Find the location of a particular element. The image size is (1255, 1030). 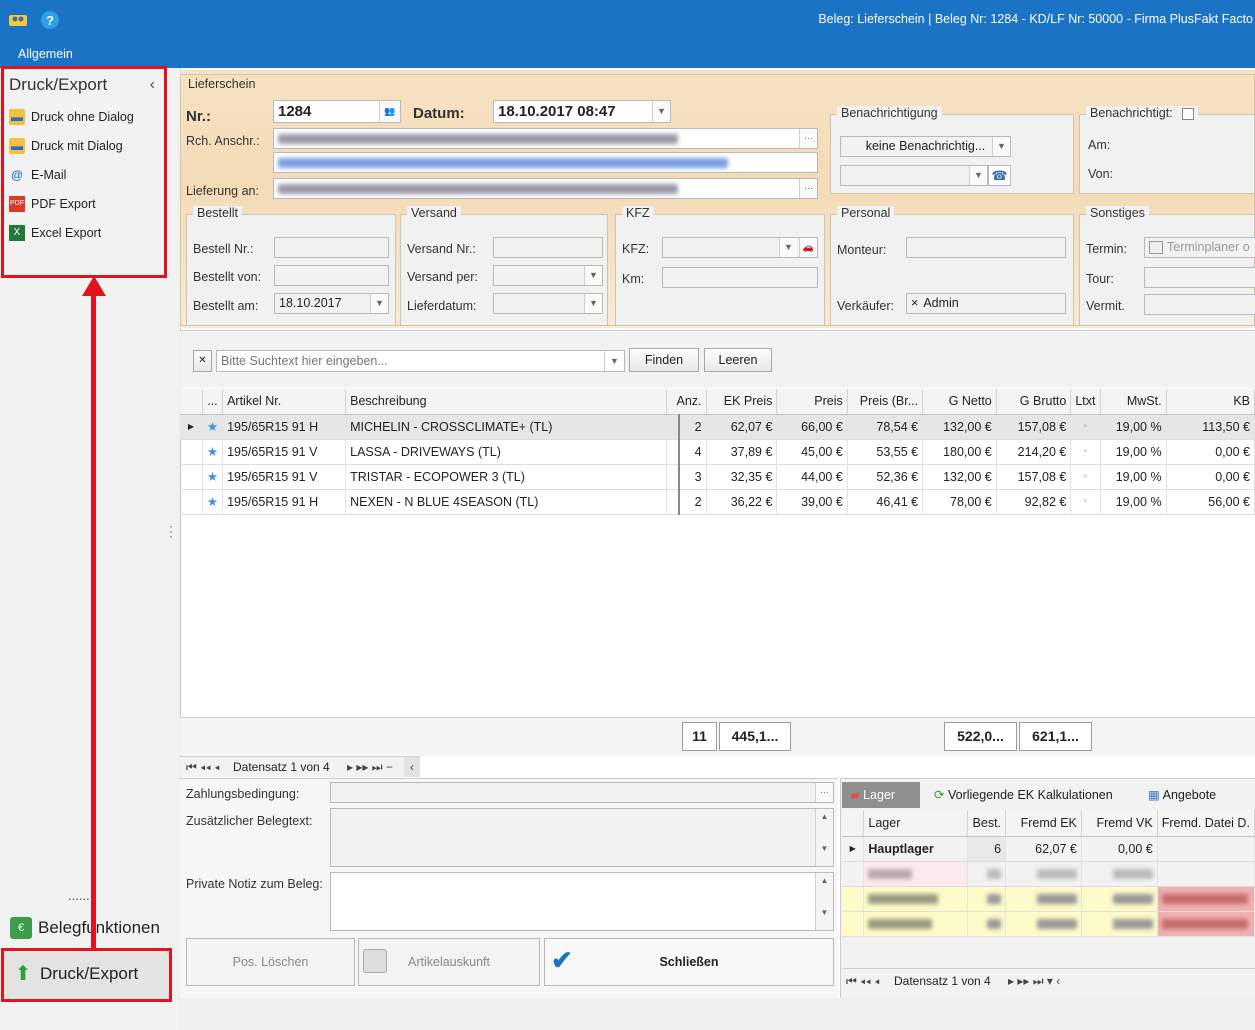

sidebar-item-pdf-export: PDF PDF Export is located at coordinates (52, 204).